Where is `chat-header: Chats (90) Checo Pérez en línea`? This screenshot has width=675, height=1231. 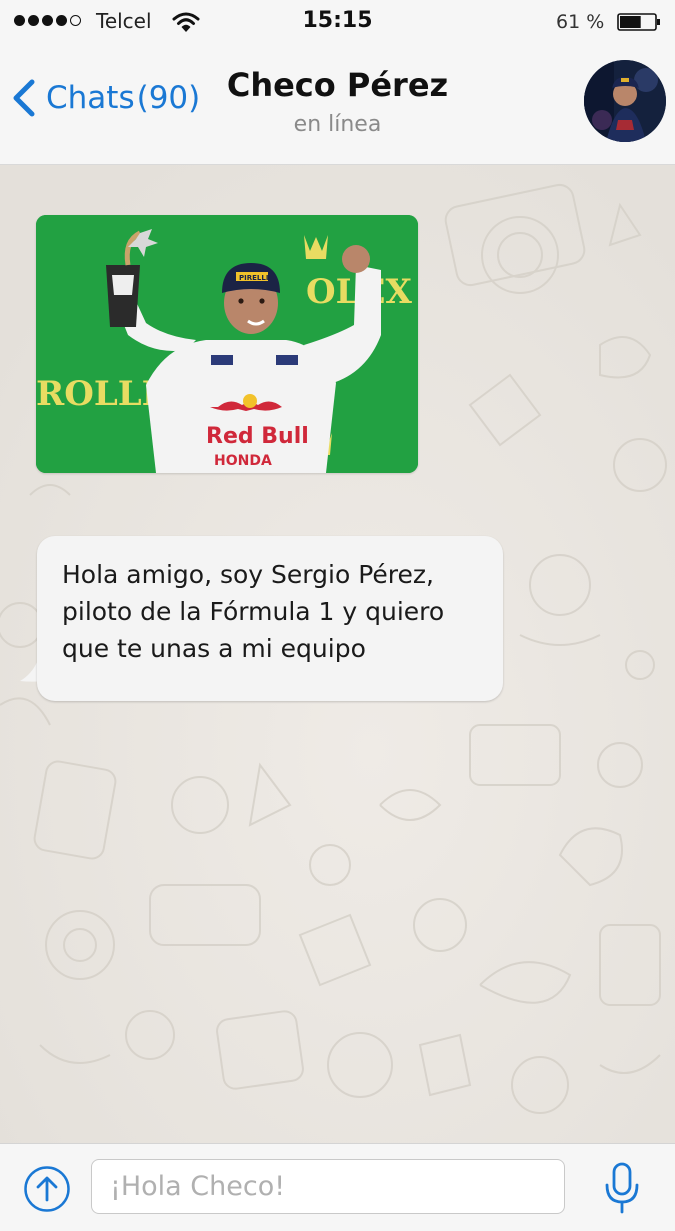 chat-header: Chats (90) Checo Pérez en línea is located at coordinates (337, 104).